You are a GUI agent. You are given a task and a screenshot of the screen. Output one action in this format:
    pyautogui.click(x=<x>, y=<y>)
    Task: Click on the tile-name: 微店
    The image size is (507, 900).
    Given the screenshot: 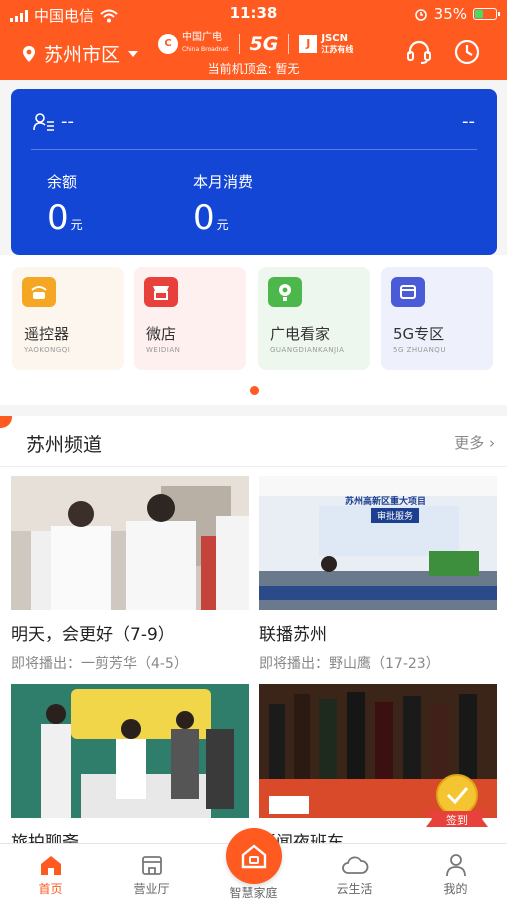 What is the action you would take?
    pyautogui.click(x=161, y=334)
    